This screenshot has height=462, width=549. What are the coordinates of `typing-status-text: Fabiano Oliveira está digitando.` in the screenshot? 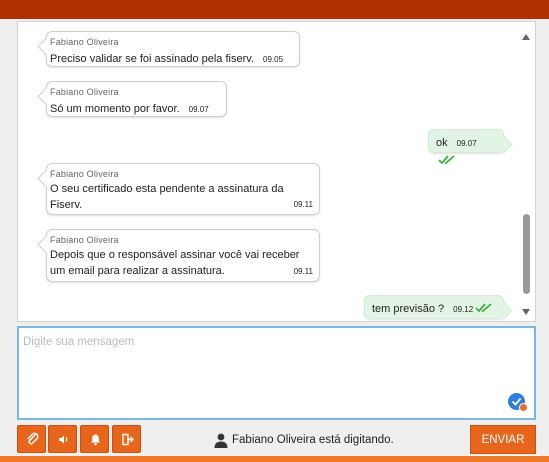 It's located at (313, 440).